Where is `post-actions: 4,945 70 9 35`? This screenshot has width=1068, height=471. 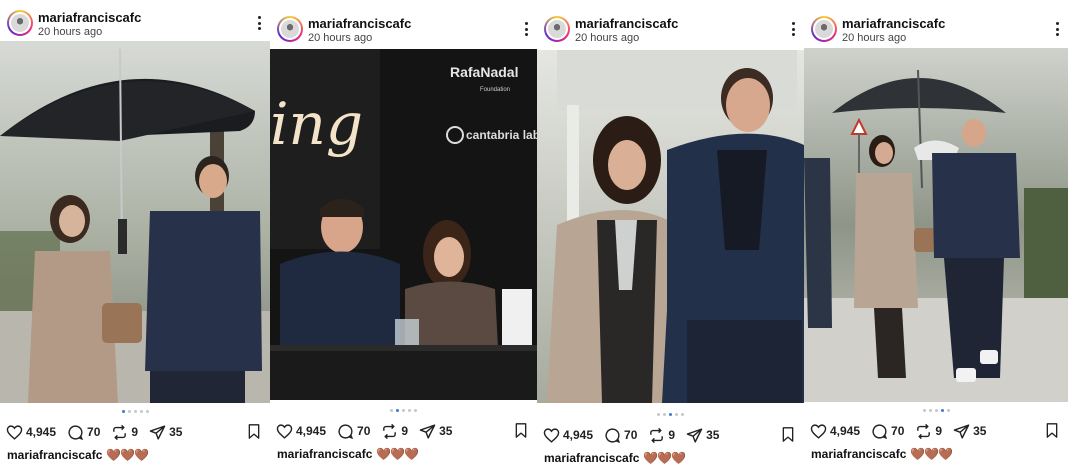 post-actions: 4,945 70 9 35 is located at coordinates (134, 432).